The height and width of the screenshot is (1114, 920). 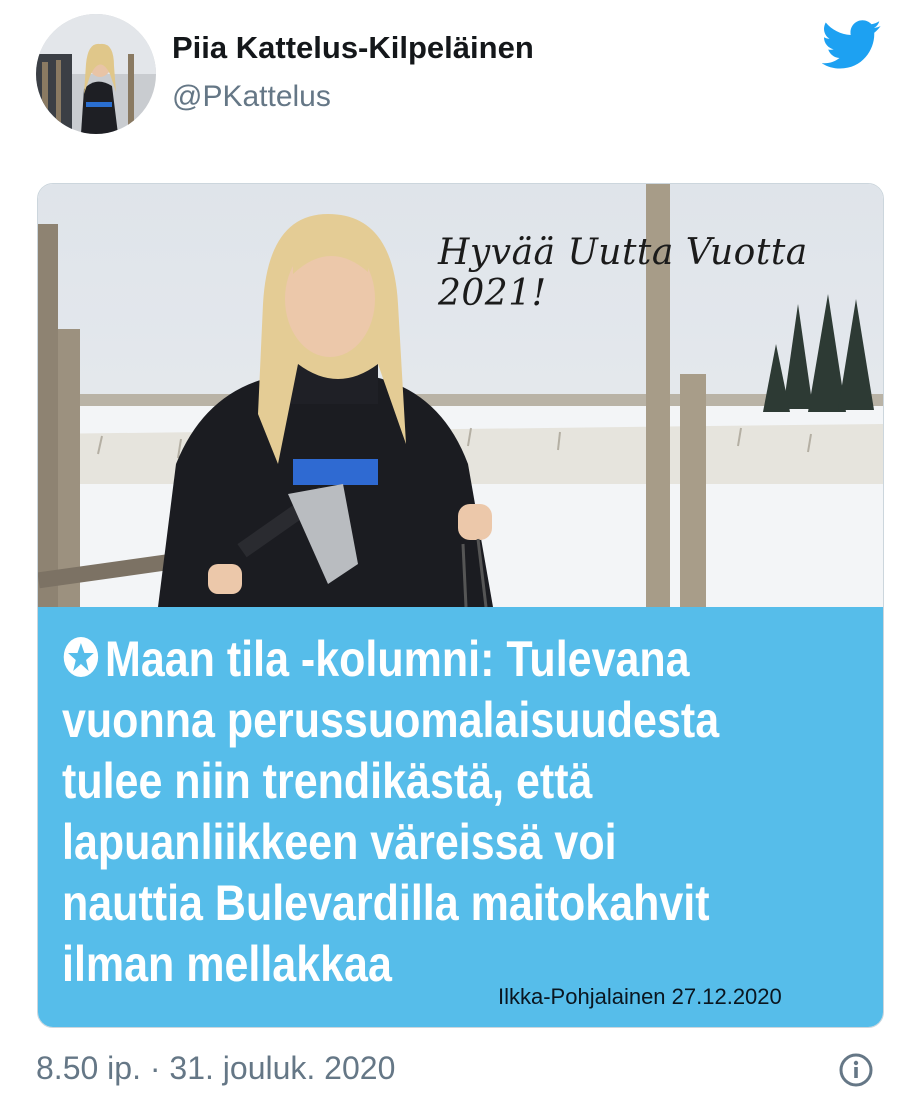 I want to click on headline-line: Maan tila -kolumni: Tulevana, so click(x=397, y=659).